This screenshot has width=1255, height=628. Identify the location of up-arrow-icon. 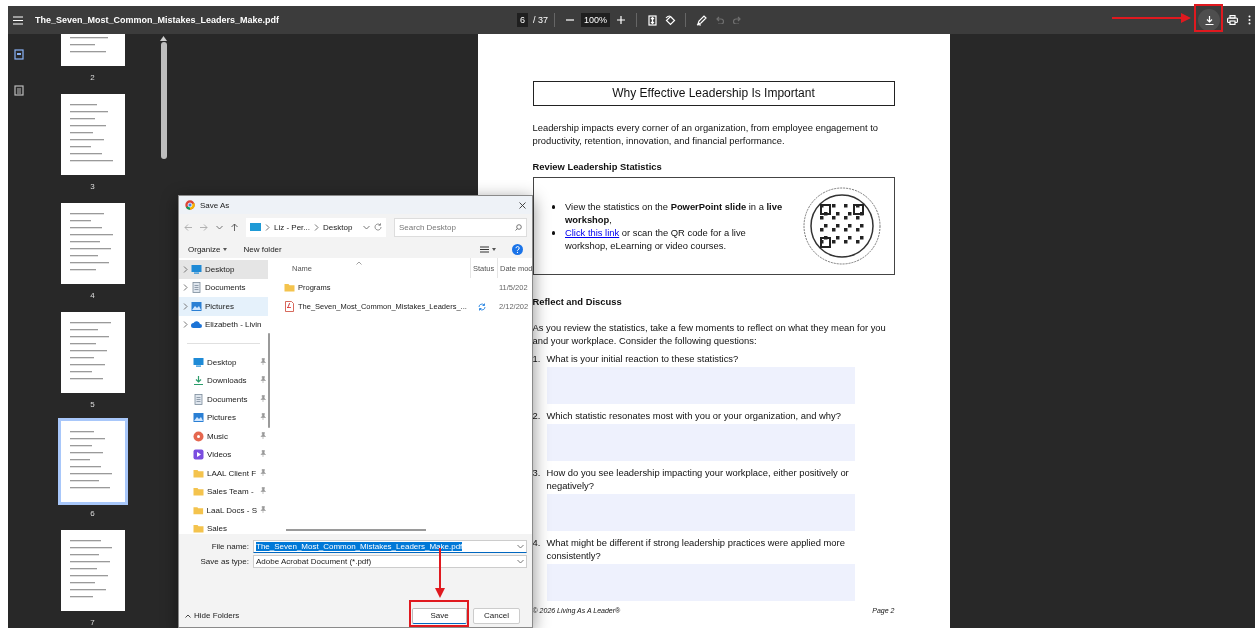
(234, 227).